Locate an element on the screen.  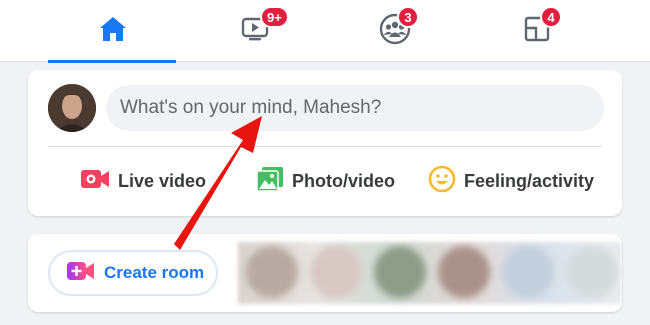
photo-video-icon is located at coordinates (270, 181).